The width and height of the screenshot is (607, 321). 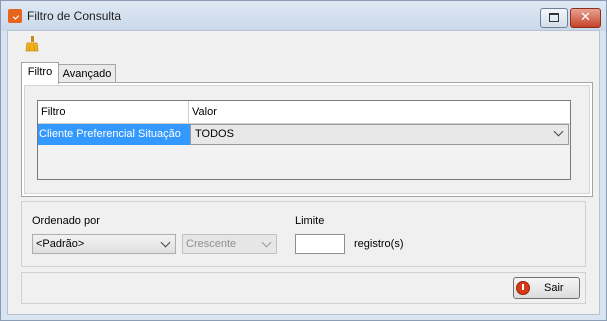 What do you see at coordinates (379, 244) in the screenshot?
I see `limit-unit-label: registro(s)` at bounding box center [379, 244].